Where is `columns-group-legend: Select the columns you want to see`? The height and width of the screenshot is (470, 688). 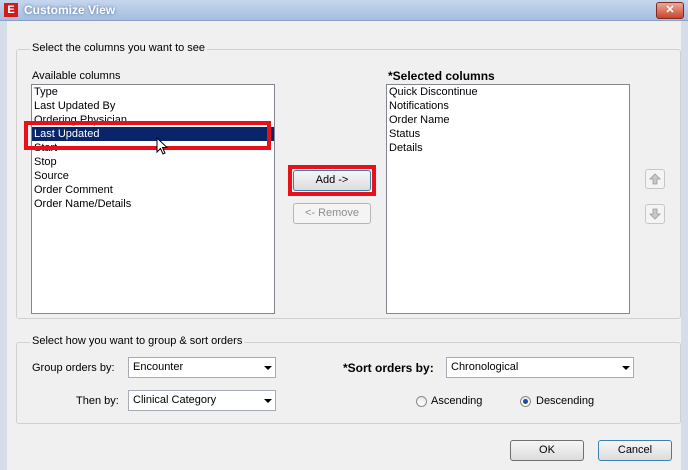 columns-group-legend: Select the columns you want to see is located at coordinates (119, 48).